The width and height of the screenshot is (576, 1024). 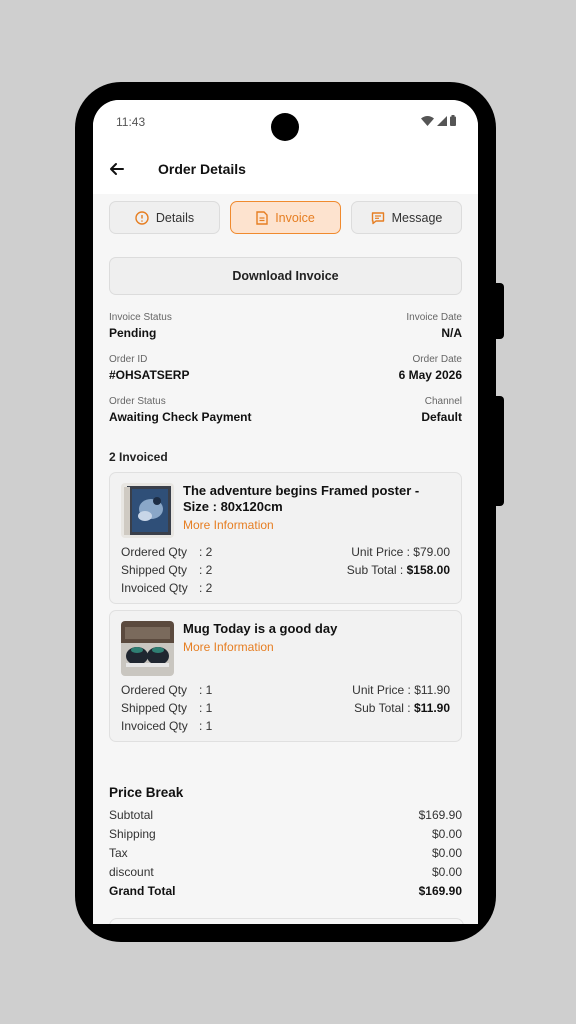 I want to click on sub-total: Sub Total : $158.00, so click(x=398, y=570).